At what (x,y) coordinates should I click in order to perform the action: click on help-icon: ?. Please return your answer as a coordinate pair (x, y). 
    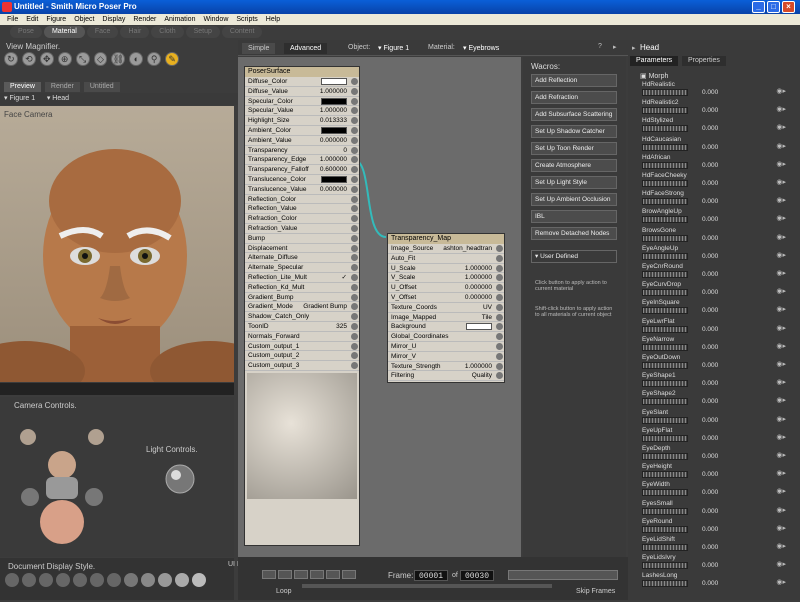
    Looking at the image, I should click on (600, 46).